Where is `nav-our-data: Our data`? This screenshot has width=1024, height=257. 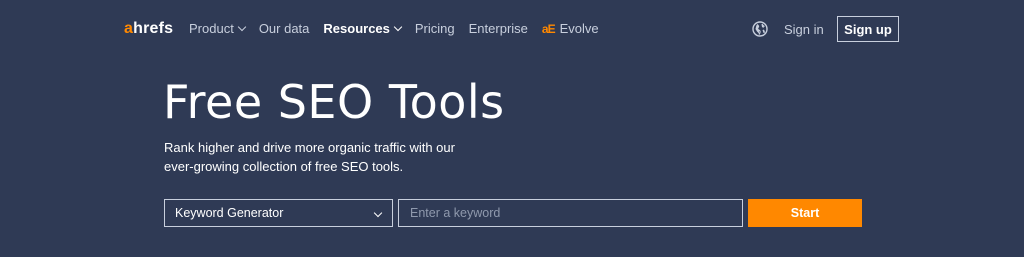
nav-our-data: Our data is located at coordinates (284, 28).